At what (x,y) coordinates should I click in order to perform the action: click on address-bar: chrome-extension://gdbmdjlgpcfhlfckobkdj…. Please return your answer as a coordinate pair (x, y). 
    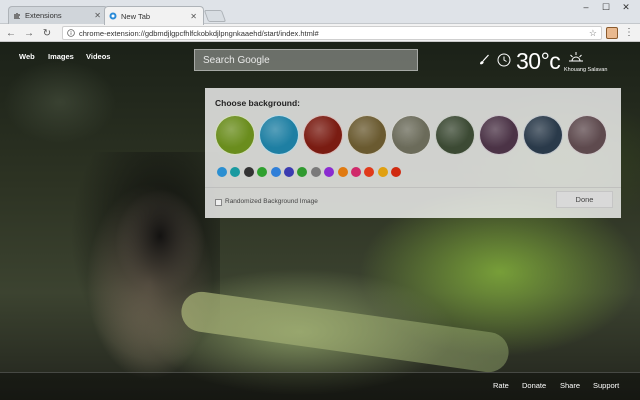
    Looking at the image, I should click on (332, 33).